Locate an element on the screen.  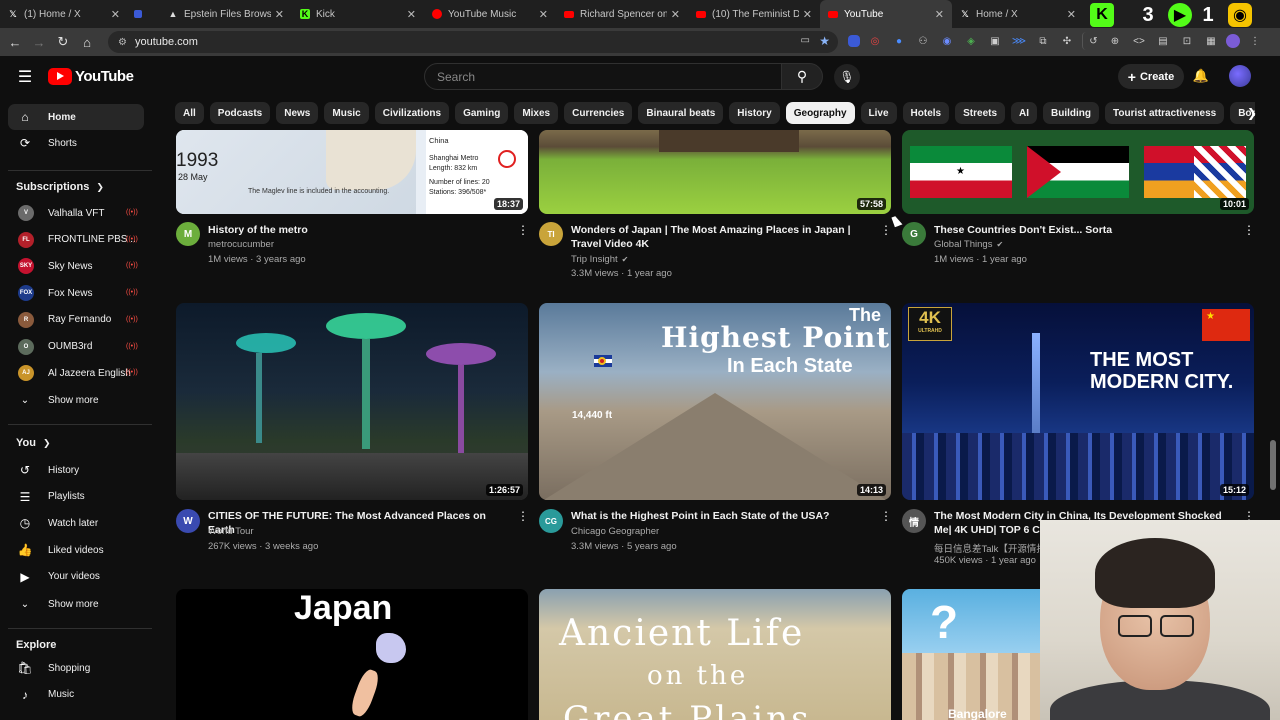
channel-avatar: M is located at coordinates (188, 234).